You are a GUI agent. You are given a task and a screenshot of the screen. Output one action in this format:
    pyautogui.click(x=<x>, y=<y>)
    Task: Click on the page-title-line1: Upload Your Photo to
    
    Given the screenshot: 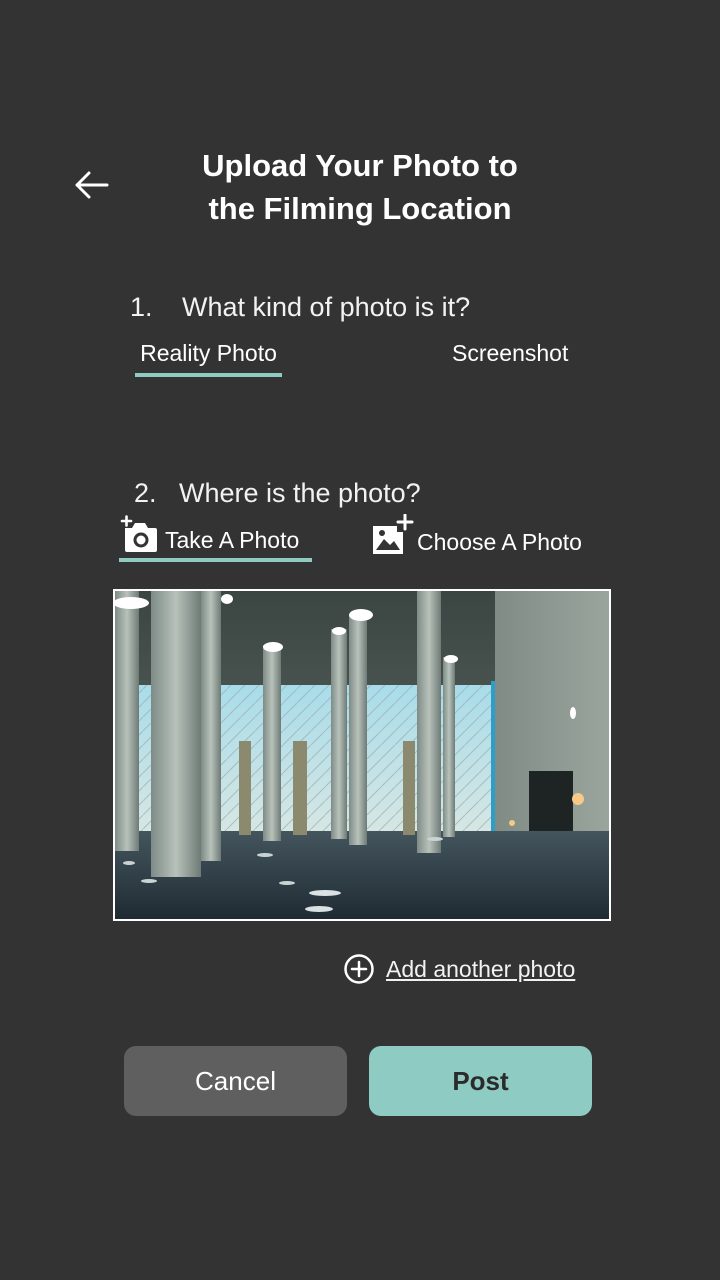 What is the action you would take?
    pyautogui.click(x=360, y=165)
    